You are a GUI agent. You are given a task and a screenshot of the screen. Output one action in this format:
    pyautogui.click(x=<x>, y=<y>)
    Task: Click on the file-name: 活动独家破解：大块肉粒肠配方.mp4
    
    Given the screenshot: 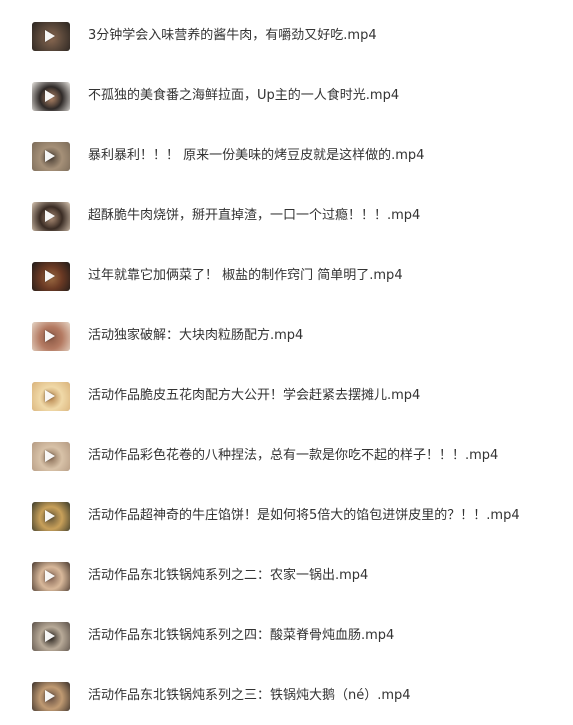 What is the action you would take?
    pyautogui.click(x=195, y=336)
    